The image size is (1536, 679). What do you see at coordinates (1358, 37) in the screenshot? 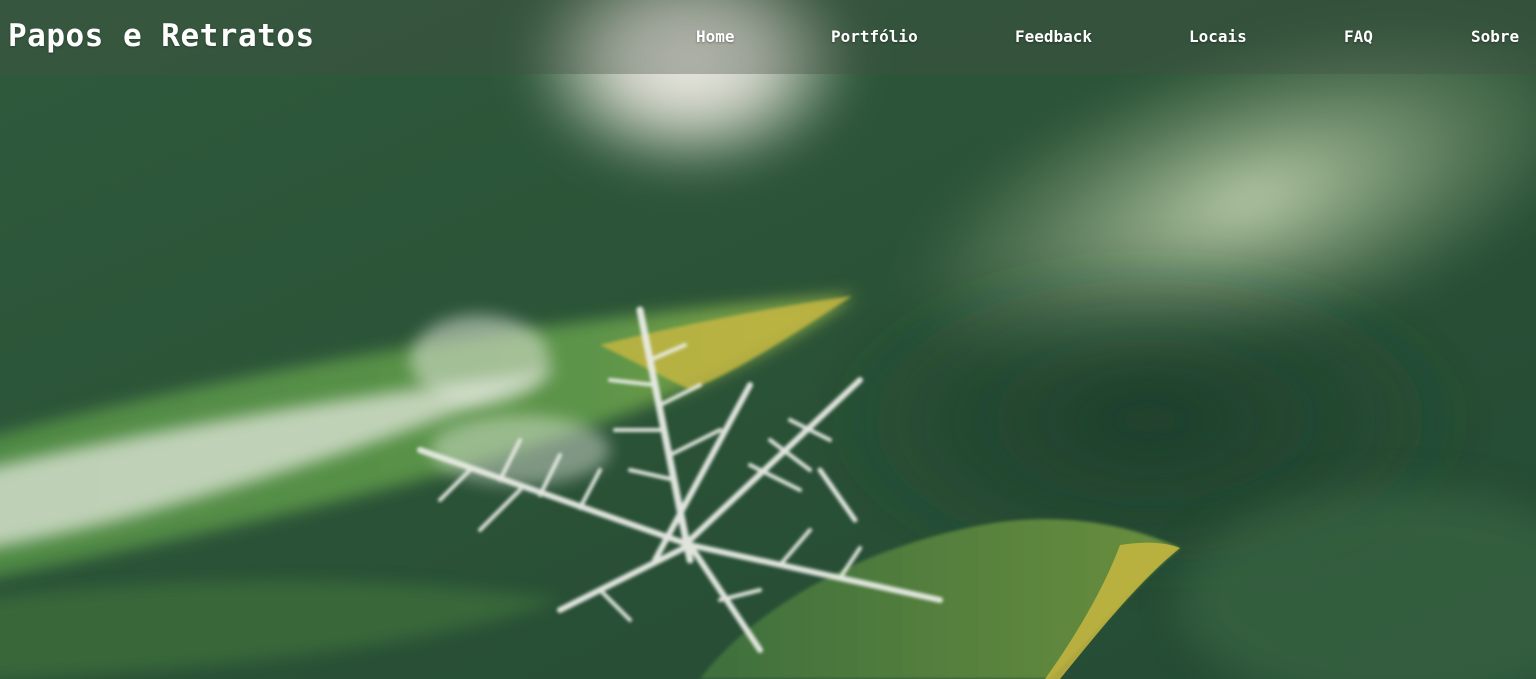
I see `nav-link-faq: FAQ` at bounding box center [1358, 37].